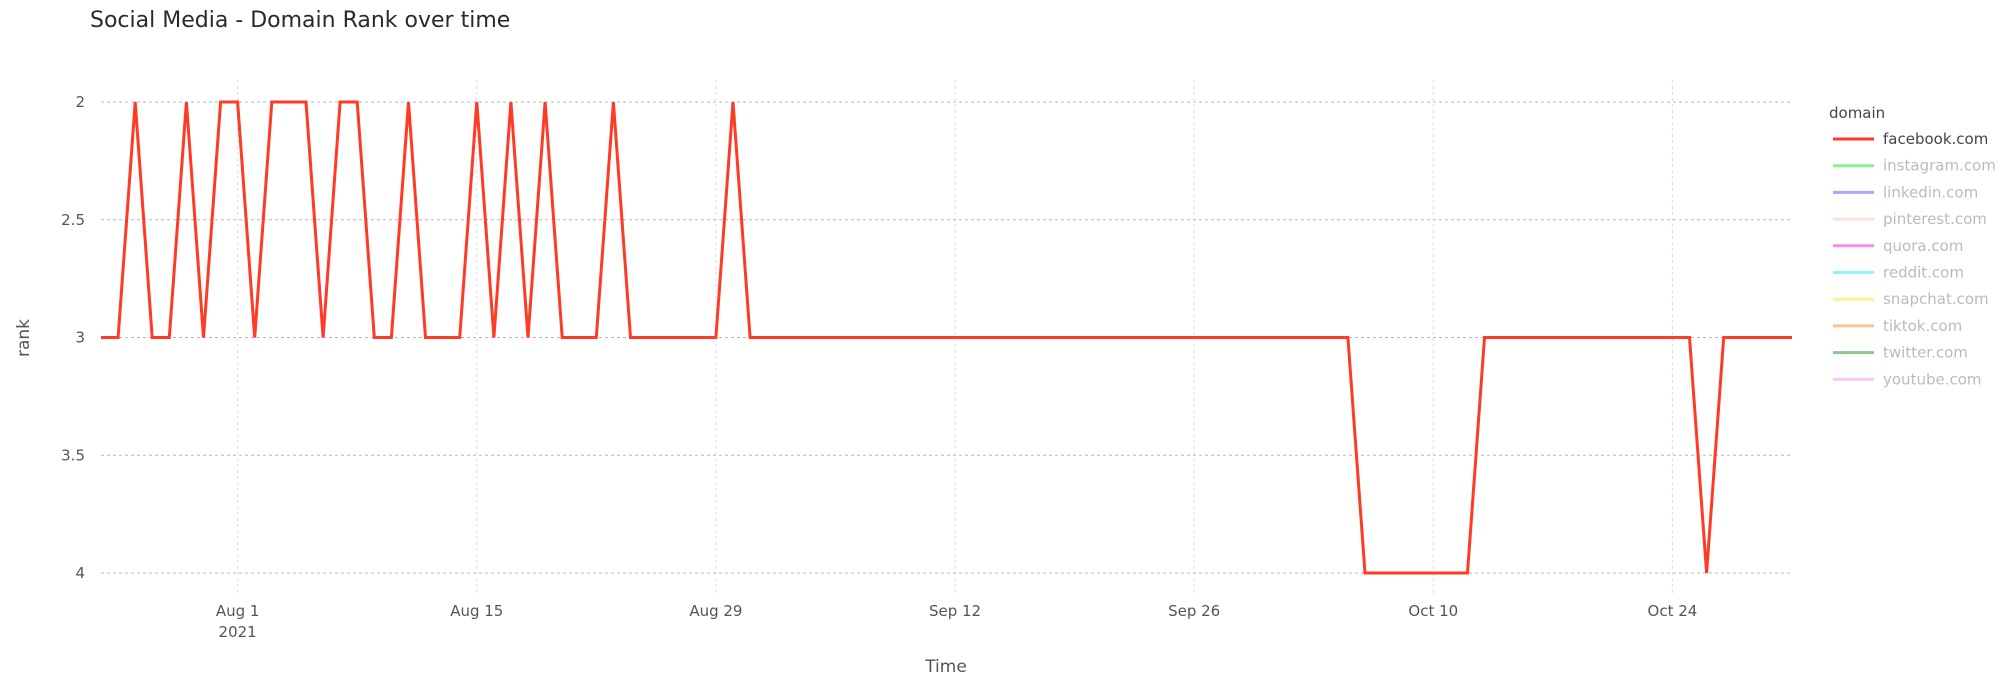 Image resolution: width=1999 pixels, height=687 pixels. What do you see at coordinates (73, 337) in the screenshot?
I see `y-axis: 2 2.5 3 3.5 4` at bounding box center [73, 337].